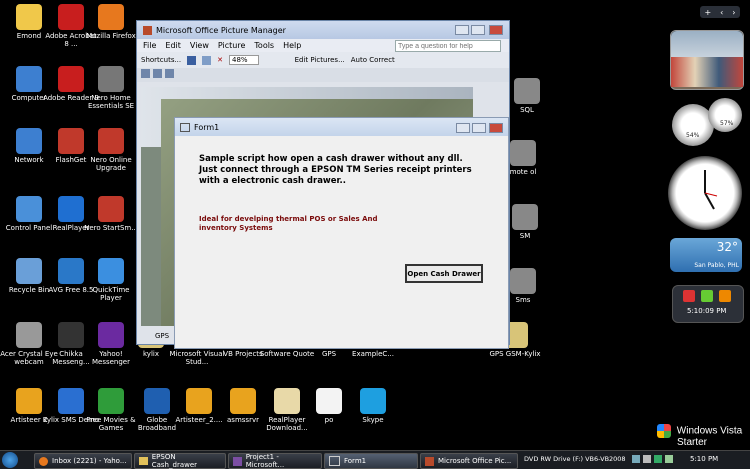 Image resolution: width=750 pixels, height=469 pixels. Describe the element at coordinates (707, 12) in the screenshot. I see `add-gadget-icon: +` at that location.